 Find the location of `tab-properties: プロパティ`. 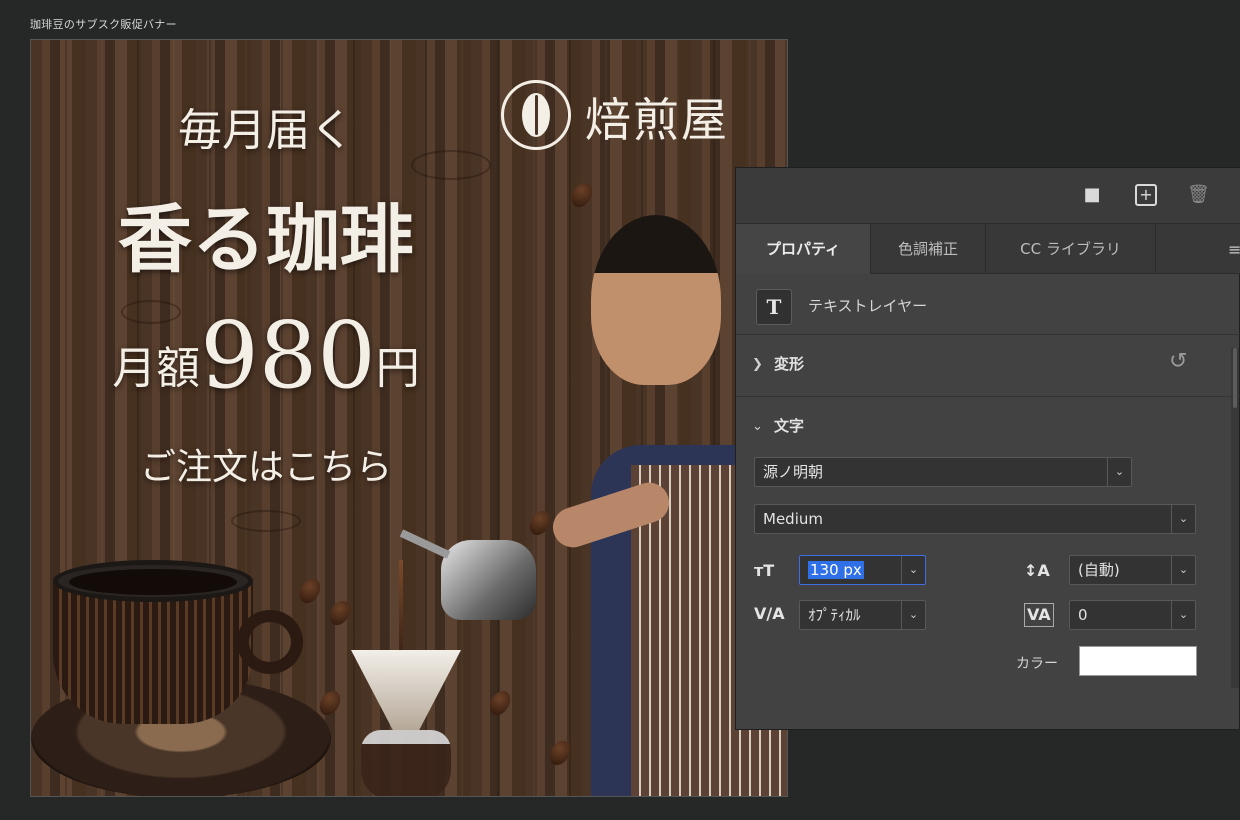

tab-properties: プロパティ is located at coordinates (803, 249).